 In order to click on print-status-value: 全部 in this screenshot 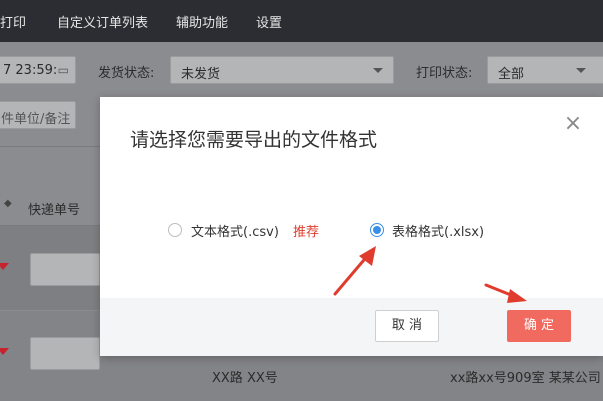, I will do `click(511, 74)`.